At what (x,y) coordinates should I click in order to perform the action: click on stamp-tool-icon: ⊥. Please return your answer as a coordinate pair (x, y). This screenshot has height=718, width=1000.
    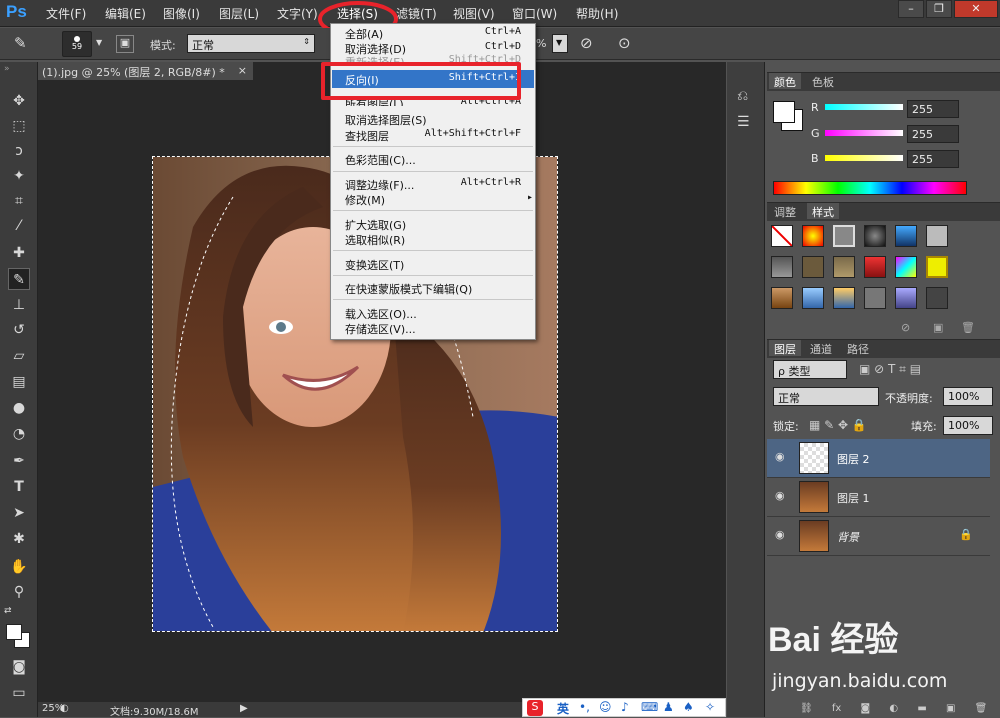
    Looking at the image, I should click on (19, 305).